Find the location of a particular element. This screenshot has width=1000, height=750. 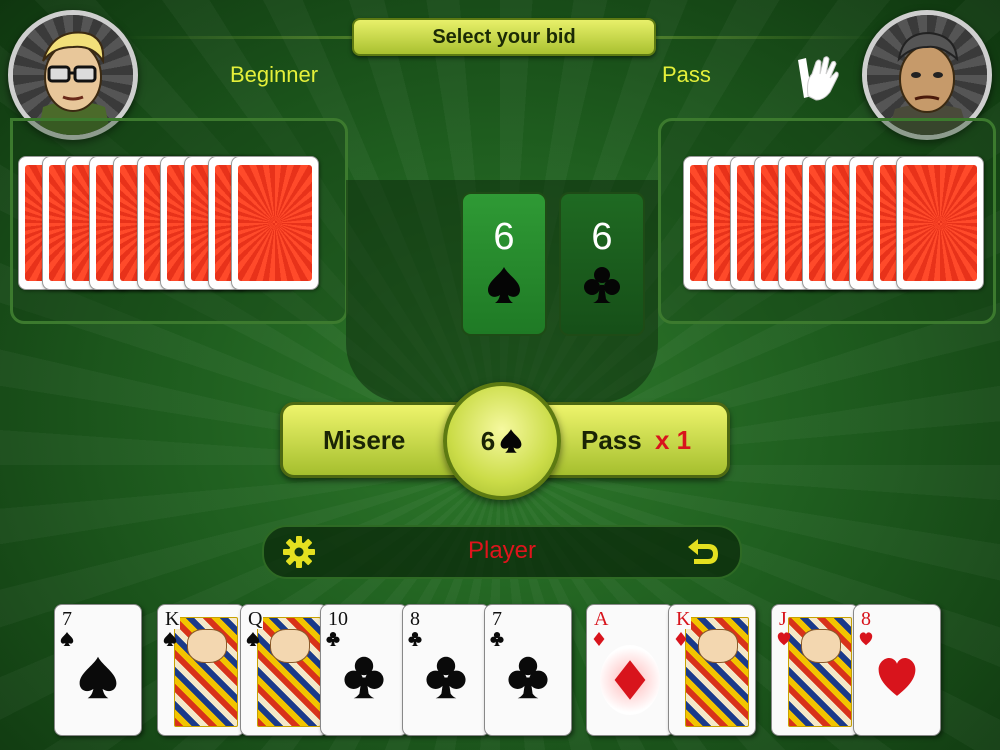

misere-button: Misere is located at coordinates (364, 440).